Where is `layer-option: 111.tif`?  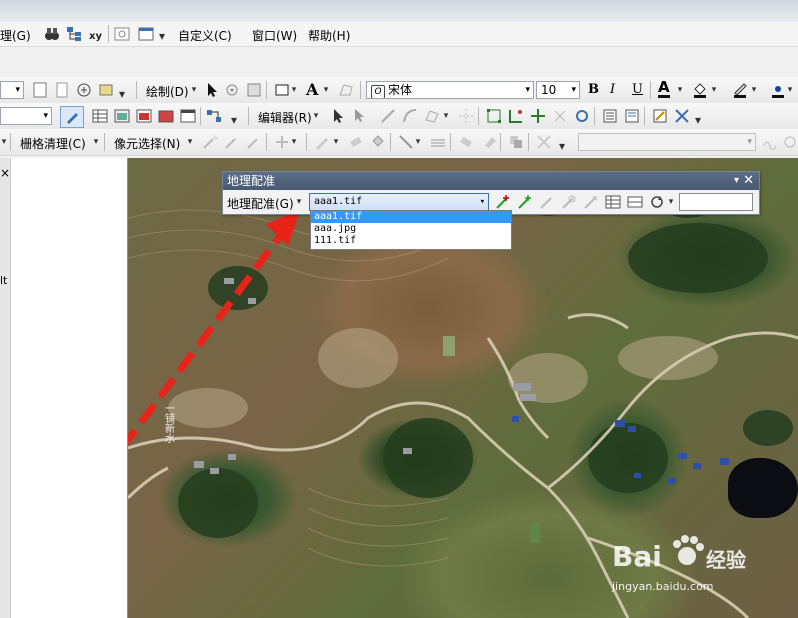
layer-option: 111.tif is located at coordinates (411, 241).